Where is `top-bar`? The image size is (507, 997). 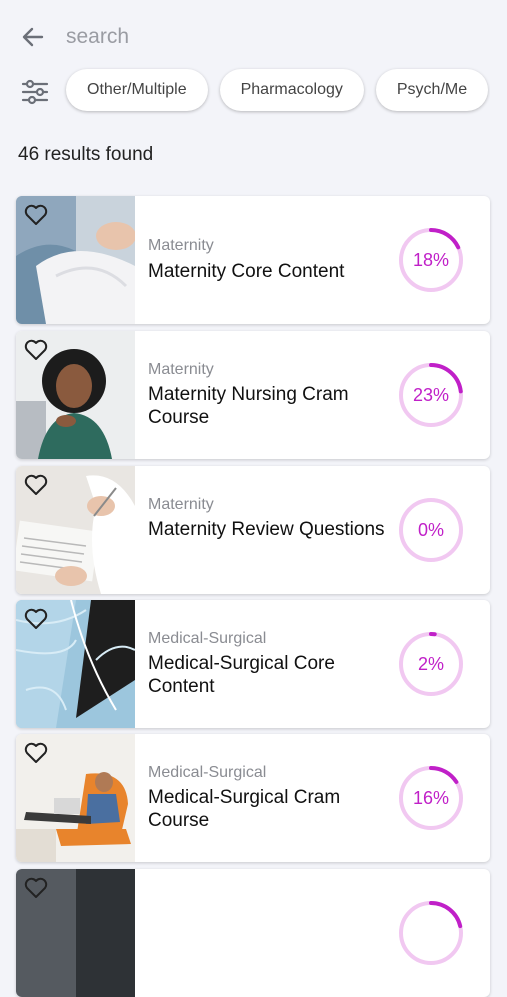 top-bar is located at coordinates (253, 35).